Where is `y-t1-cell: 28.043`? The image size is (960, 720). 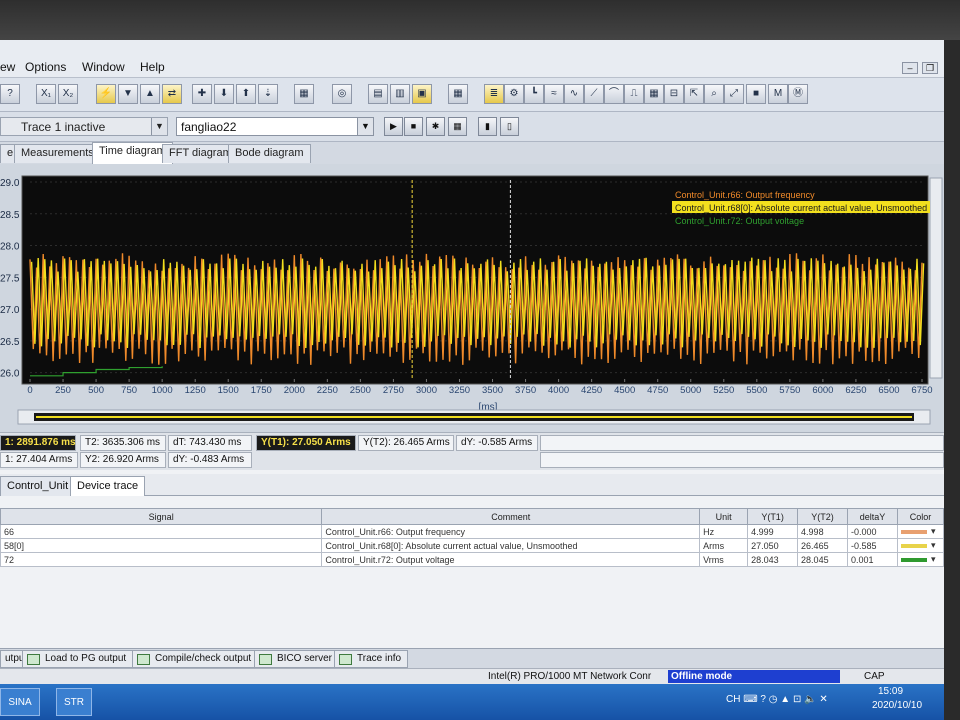
y-t1-cell: 28.043 is located at coordinates (773, 559).